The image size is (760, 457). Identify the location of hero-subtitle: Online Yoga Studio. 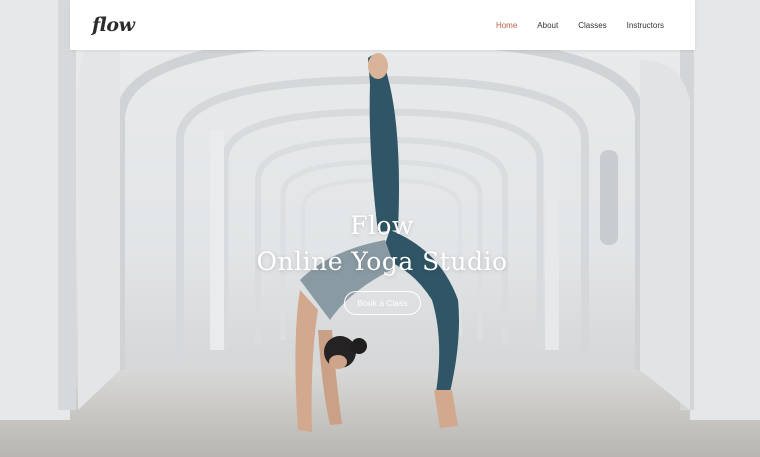
(382, 261).